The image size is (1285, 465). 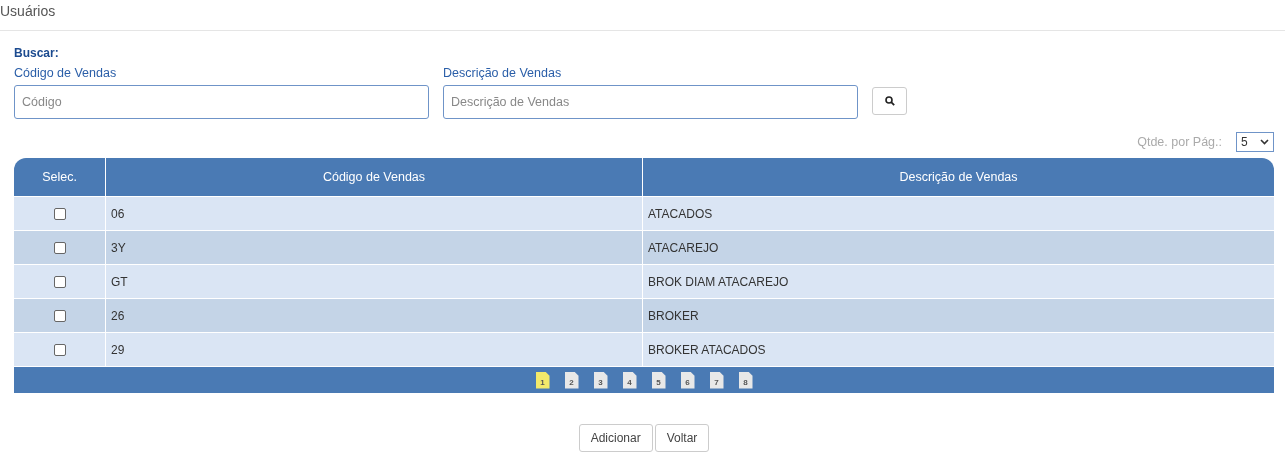 I want to click on chevron-down-icon, so click(x=1264, y=142).